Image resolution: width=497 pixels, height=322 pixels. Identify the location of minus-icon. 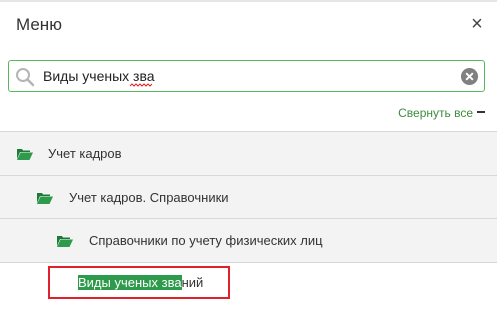
(481, 112).